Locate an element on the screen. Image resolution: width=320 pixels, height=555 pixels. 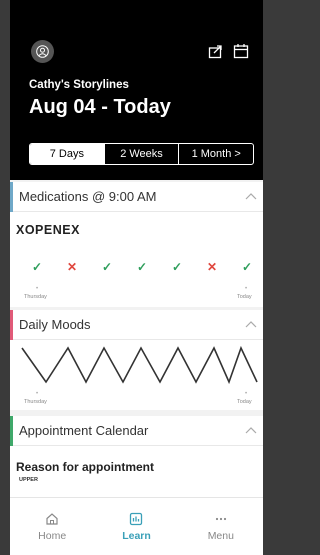
page-title: Aug 04 - Today is located at coordinates (100, 107).